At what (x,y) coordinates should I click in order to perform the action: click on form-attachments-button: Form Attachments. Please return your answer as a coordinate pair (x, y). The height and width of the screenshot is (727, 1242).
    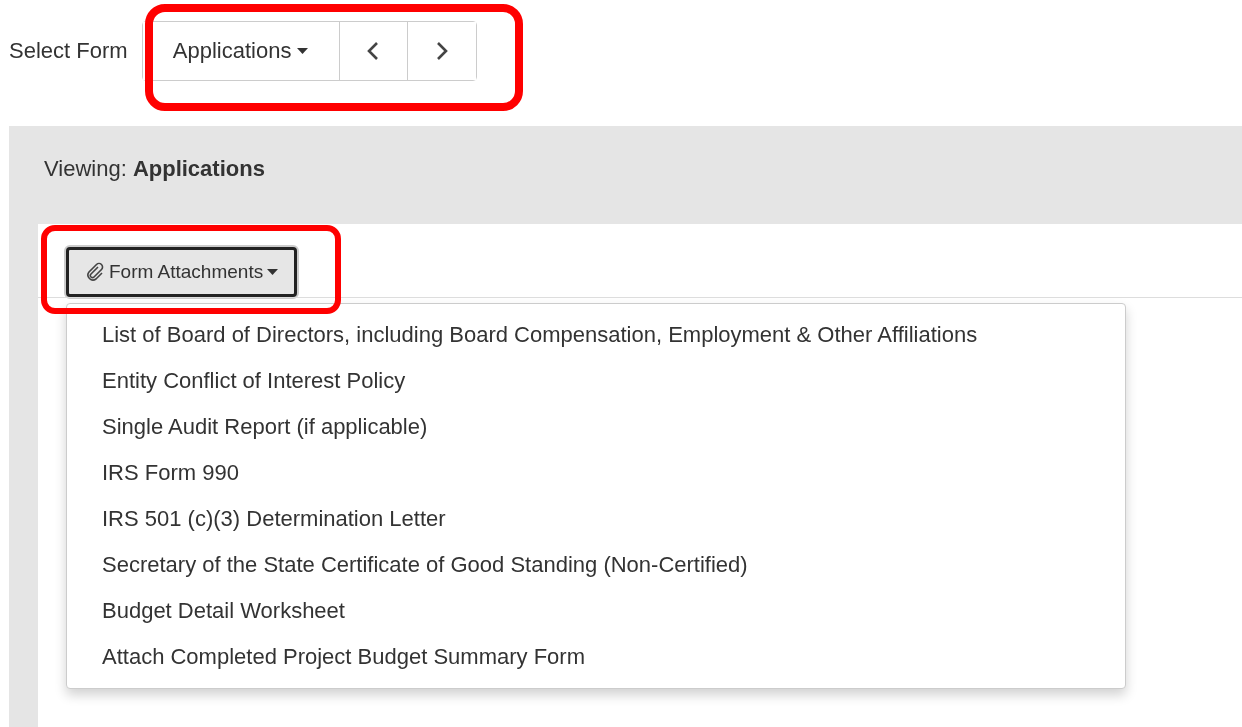
    Looking at the image, I should click on (182, 272).